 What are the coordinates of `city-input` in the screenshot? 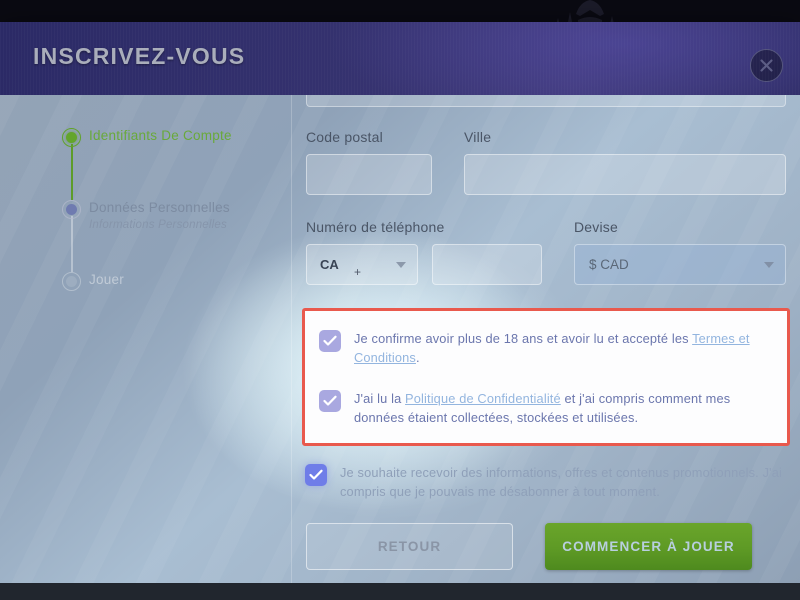 It's located at (625, 174).